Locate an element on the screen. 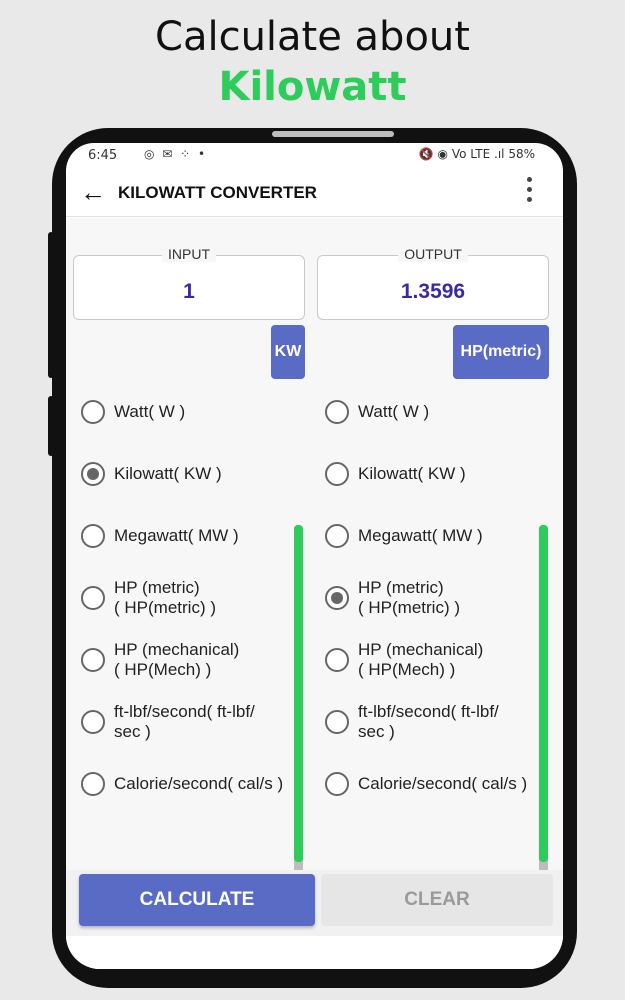 The height and width of the screenshot is (1000, 625). output-unit-option: Calorie/second( cal/s ) is located at coordinates (426, 784).